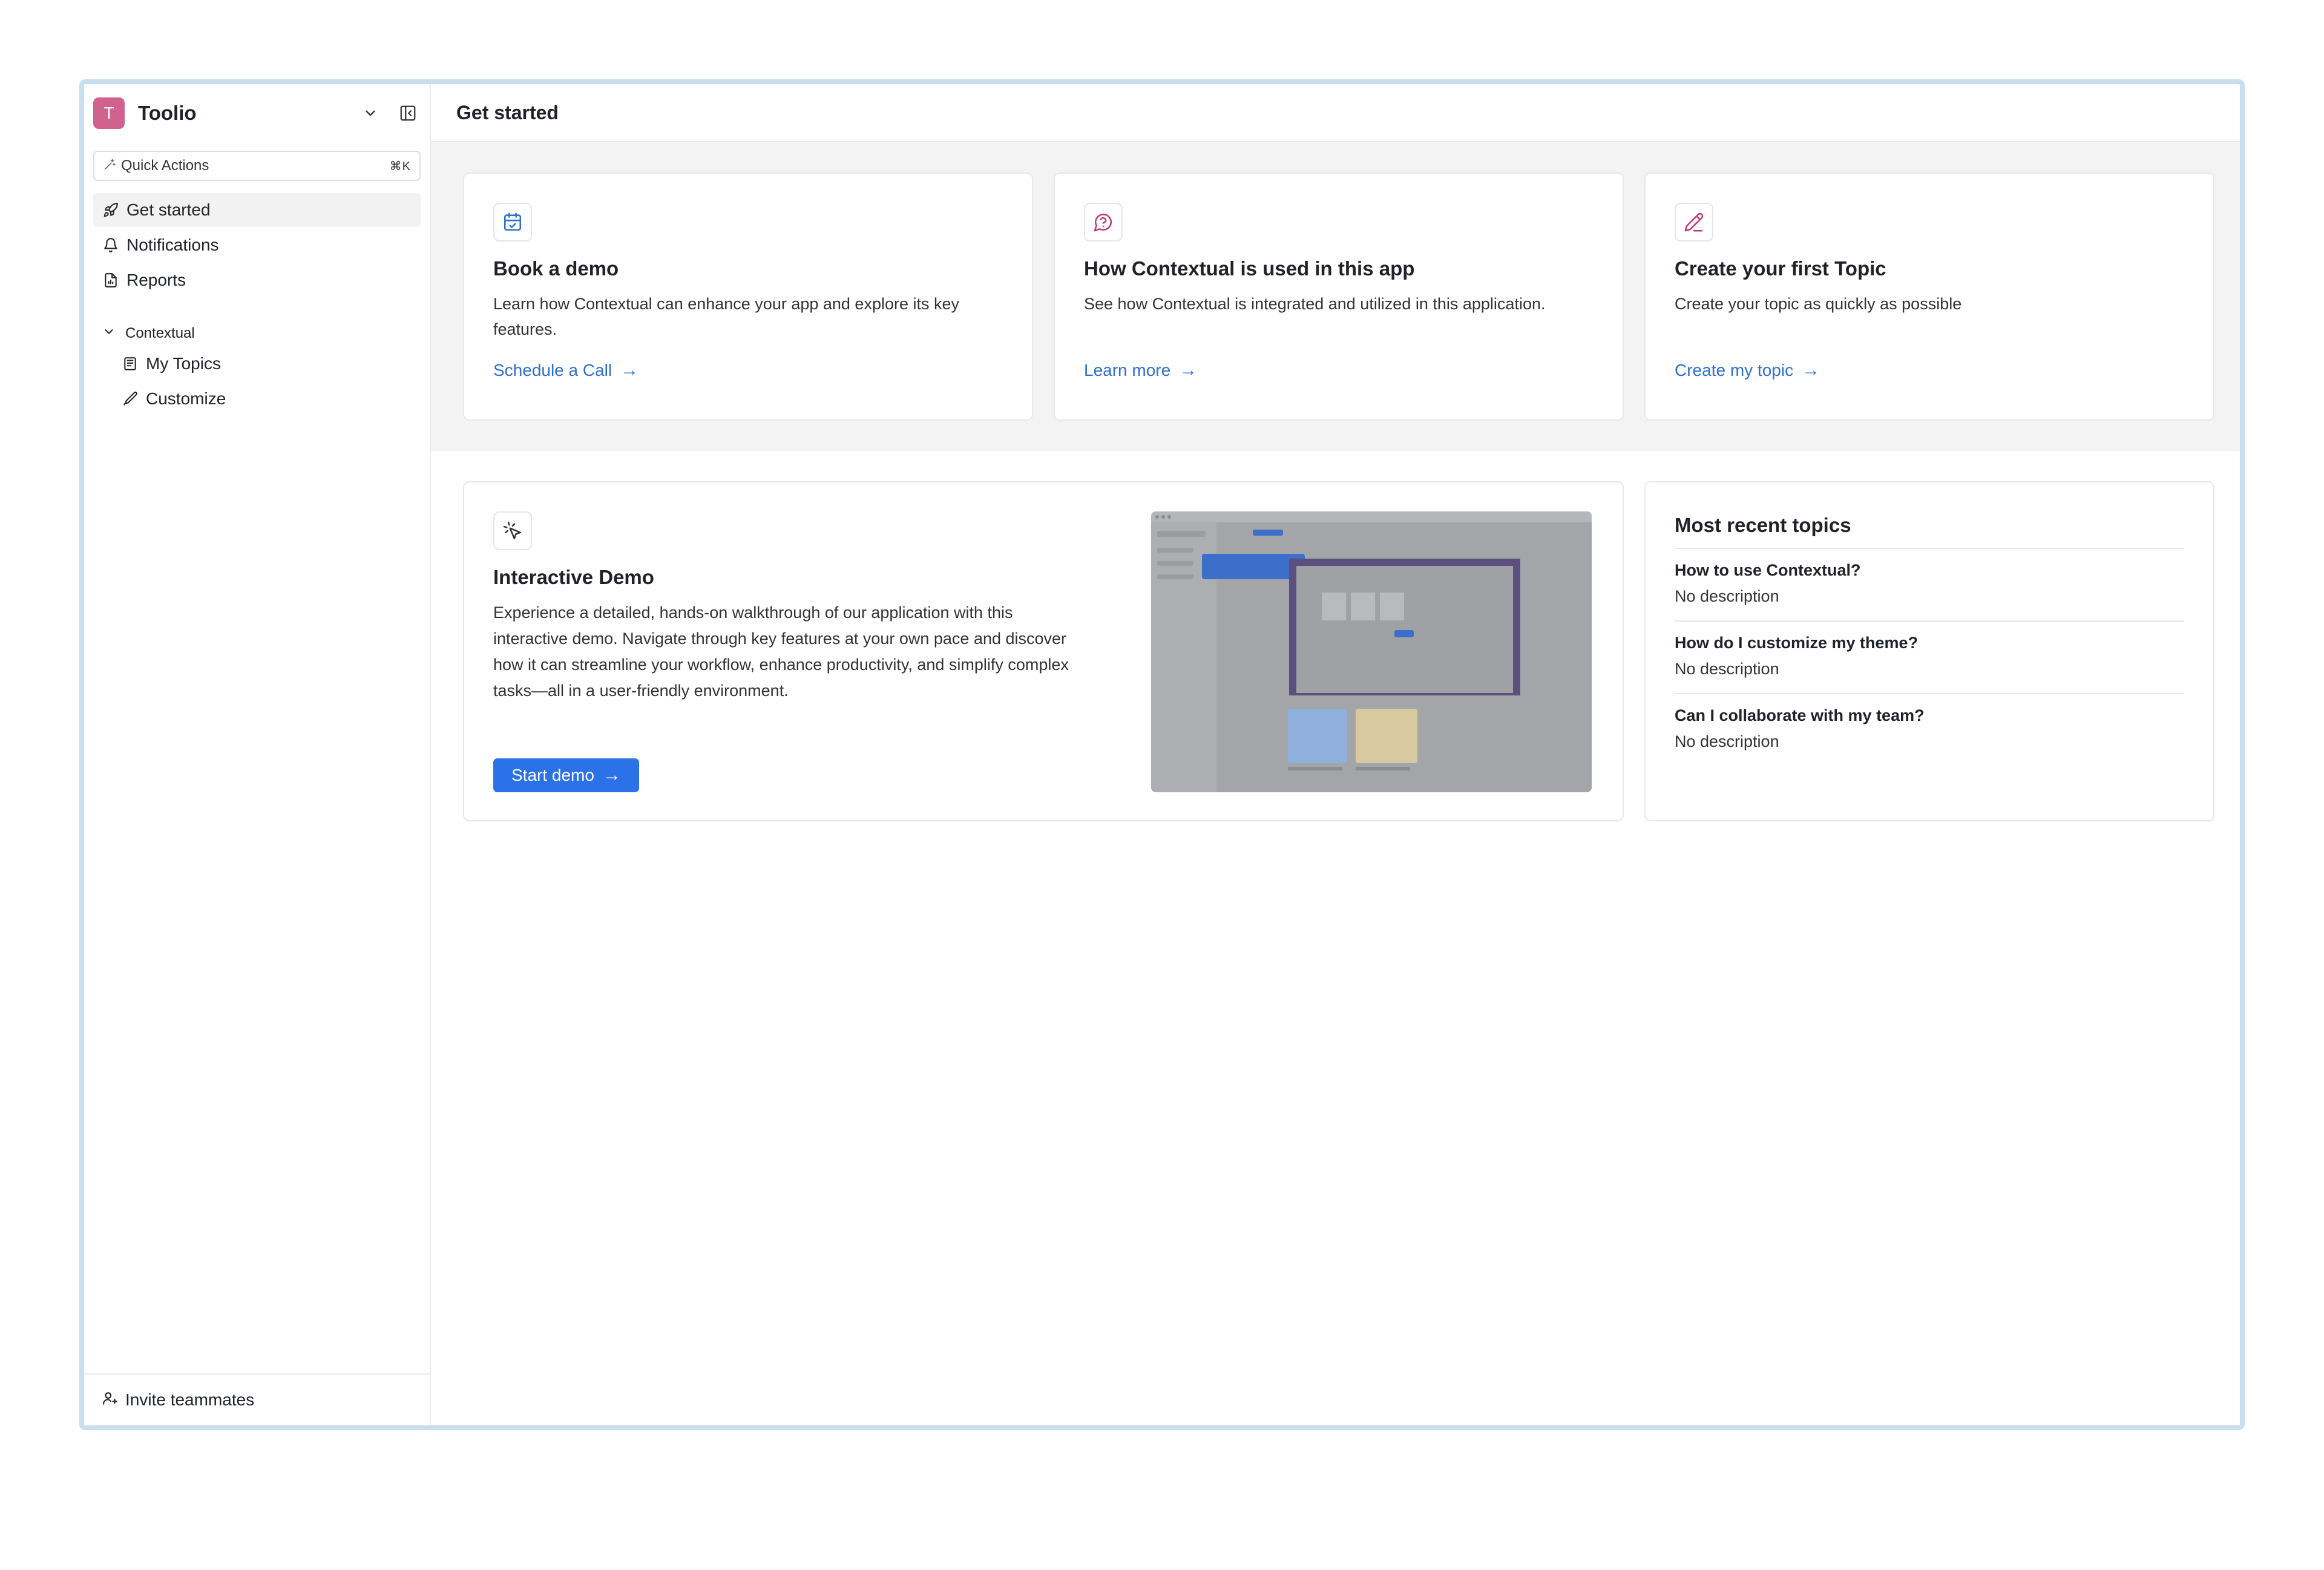 This screenshot has width=2324, height=1570. I want to click on sidebar-section-contextual: Contextual, so click(257, 333).